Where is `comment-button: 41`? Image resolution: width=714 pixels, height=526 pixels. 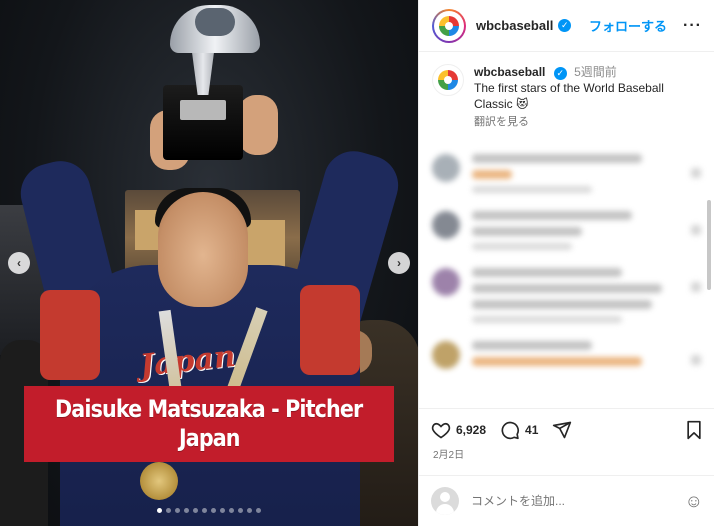
comment-button: 41 is located at coordinates (519, 430).